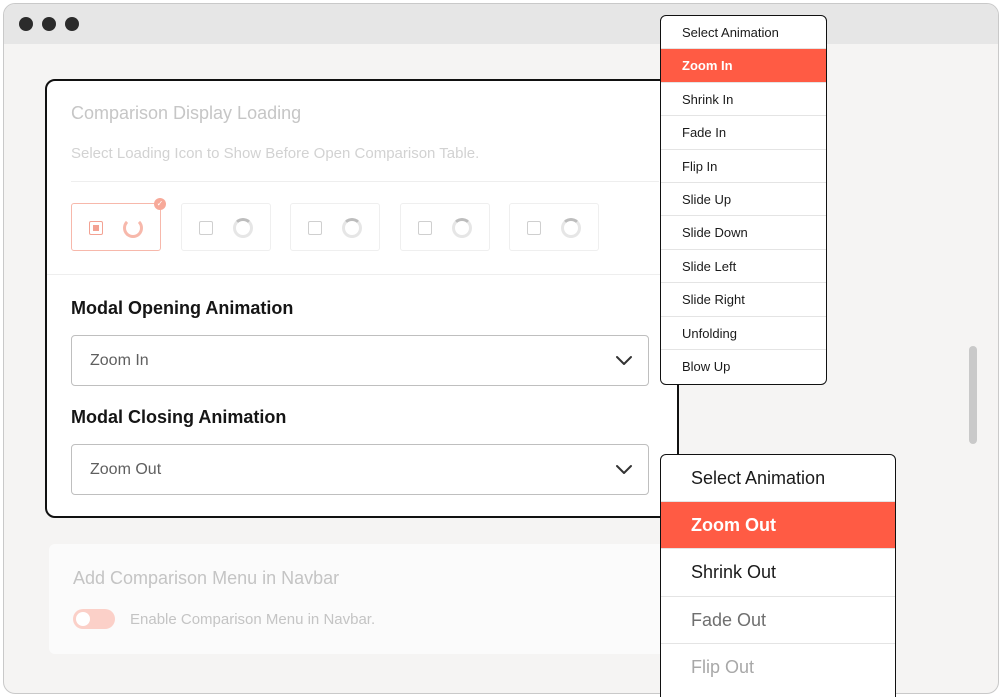 This screenshot has width=1002, height=697. I want to click on dropdown-option: Slide Right, so click(743, 300).